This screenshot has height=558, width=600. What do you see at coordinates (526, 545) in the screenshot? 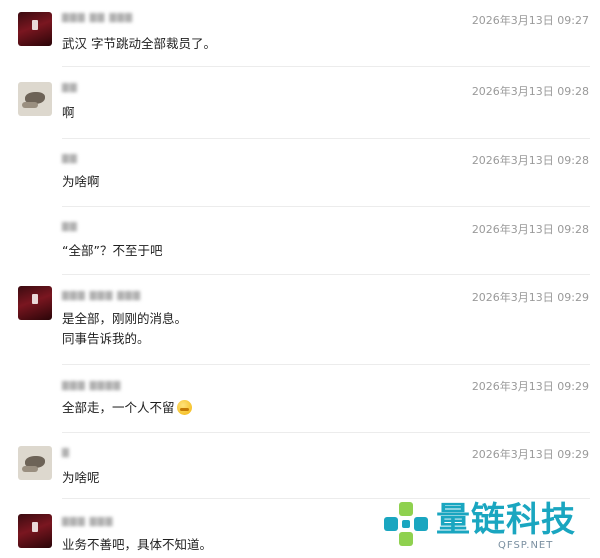
I see `watermark-domain: QFSP.NET` at bounding box center [526, 545].